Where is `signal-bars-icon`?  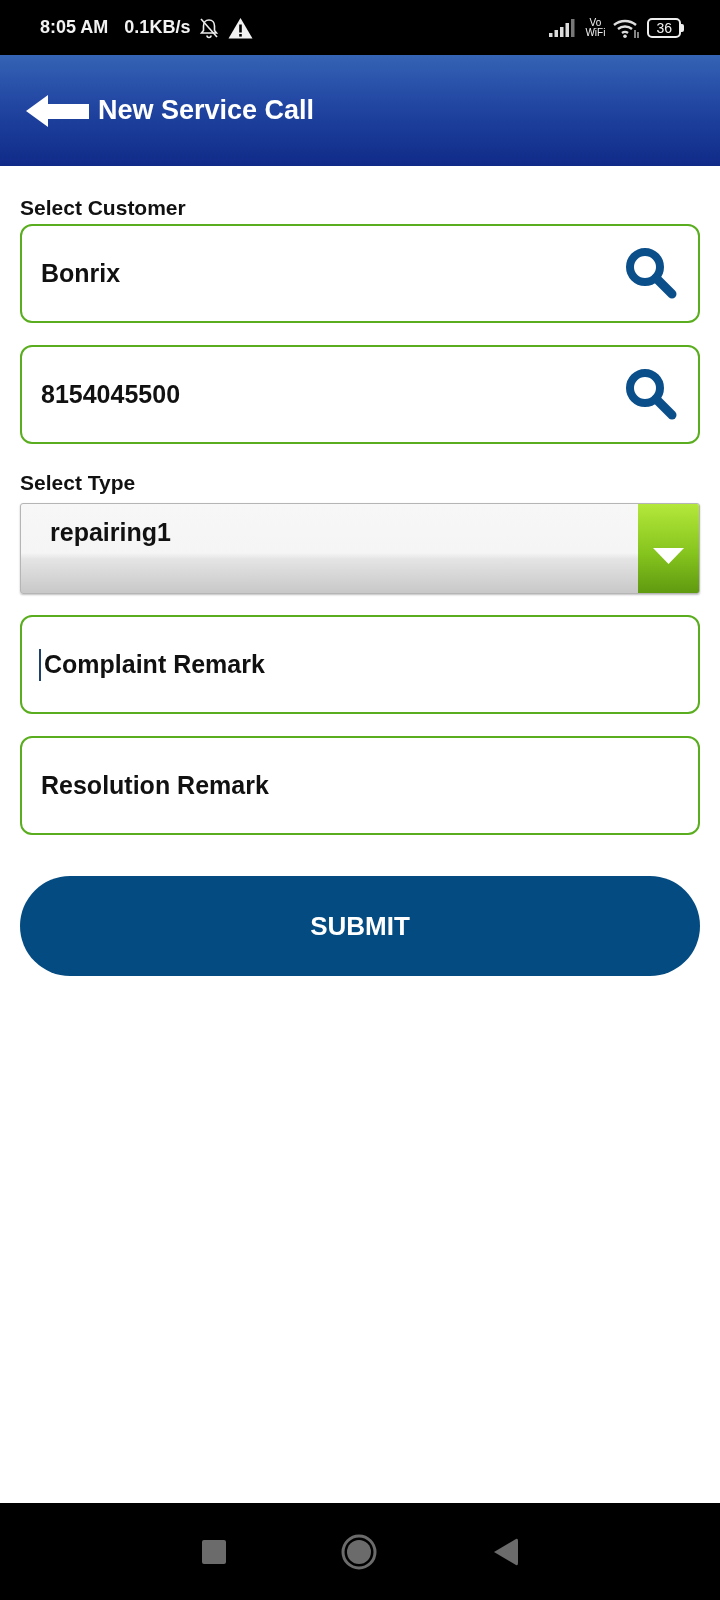
signal-bars-icon is located at coordinates (563, 27).